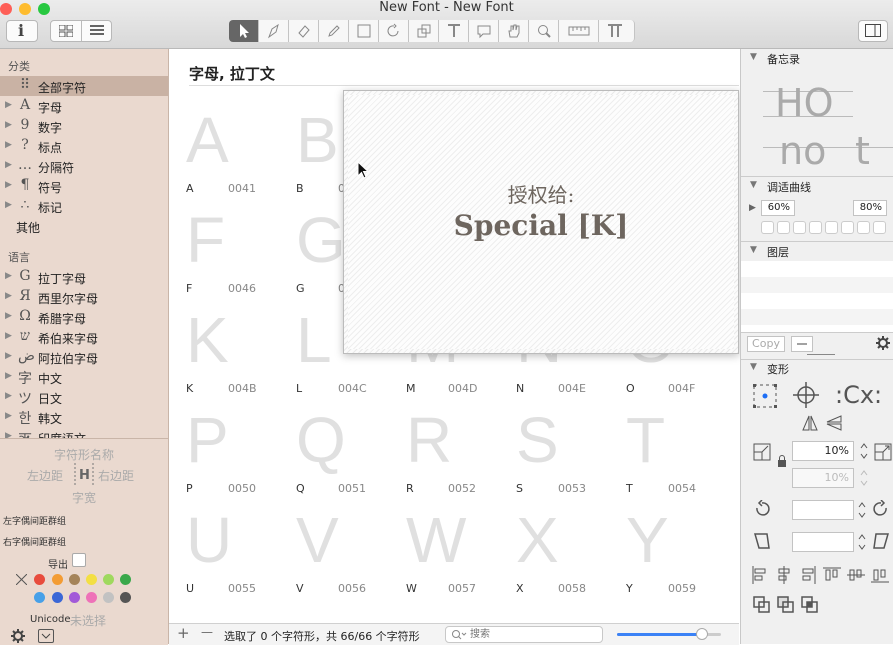 The image size is (893, 646). Describe the element at coordinates (669, 634) in the screenshot. I see `zoom-slider` at that location.